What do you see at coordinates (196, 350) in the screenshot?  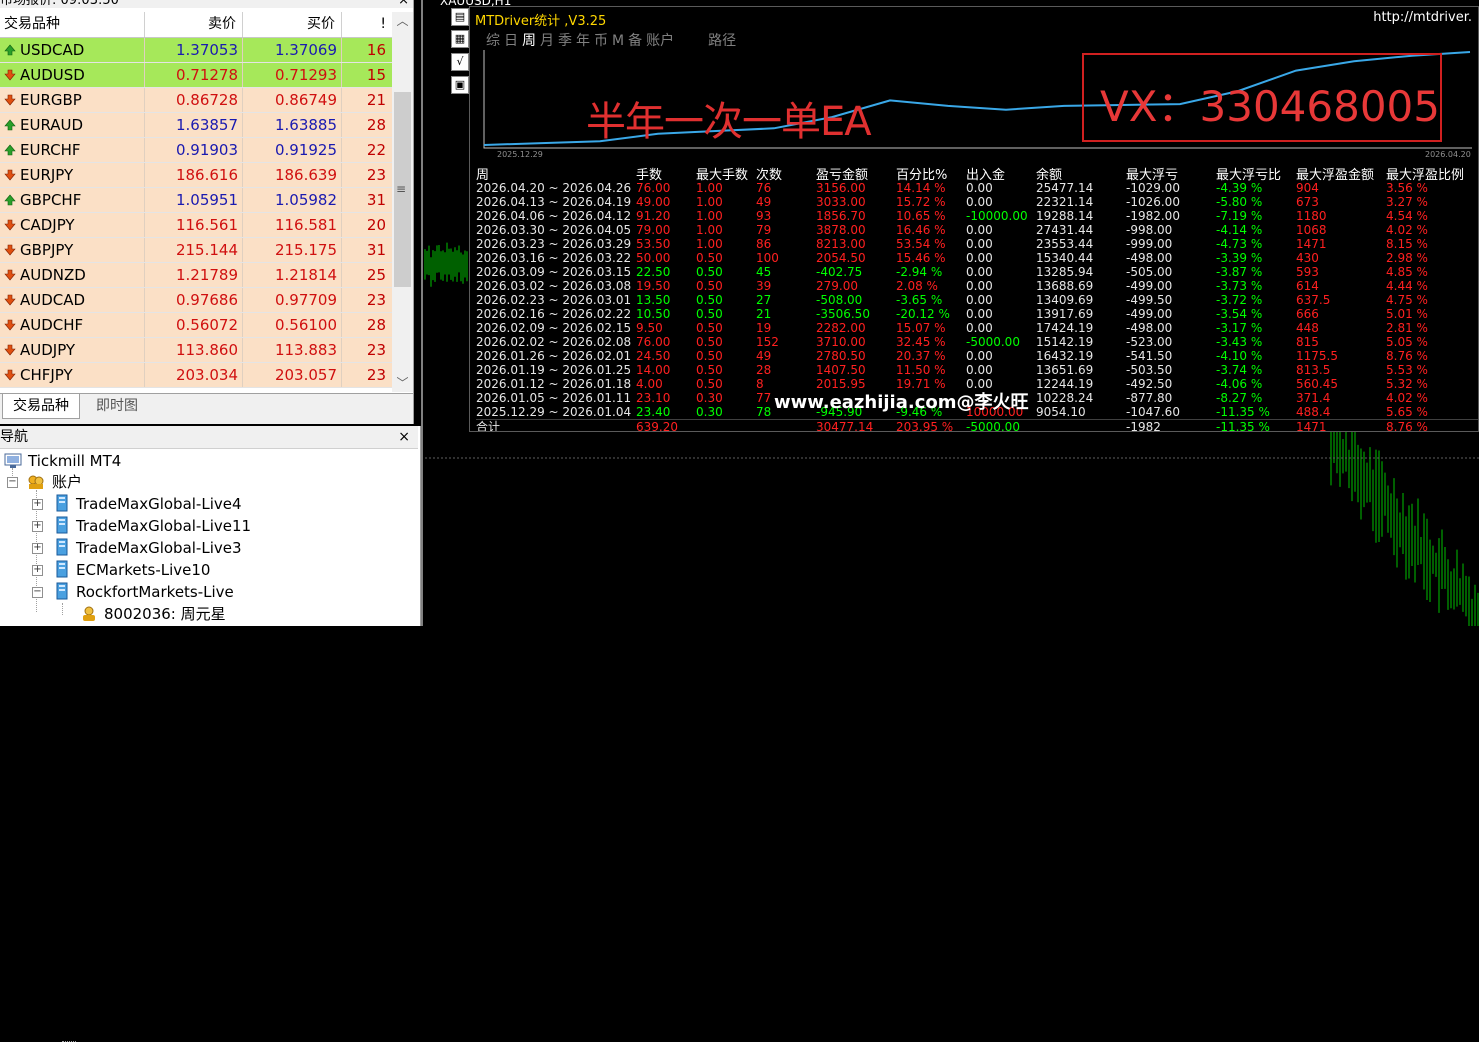 I see `market-row: AUDJPY 113.860 113.883 23` at bounding box center [196, 350].